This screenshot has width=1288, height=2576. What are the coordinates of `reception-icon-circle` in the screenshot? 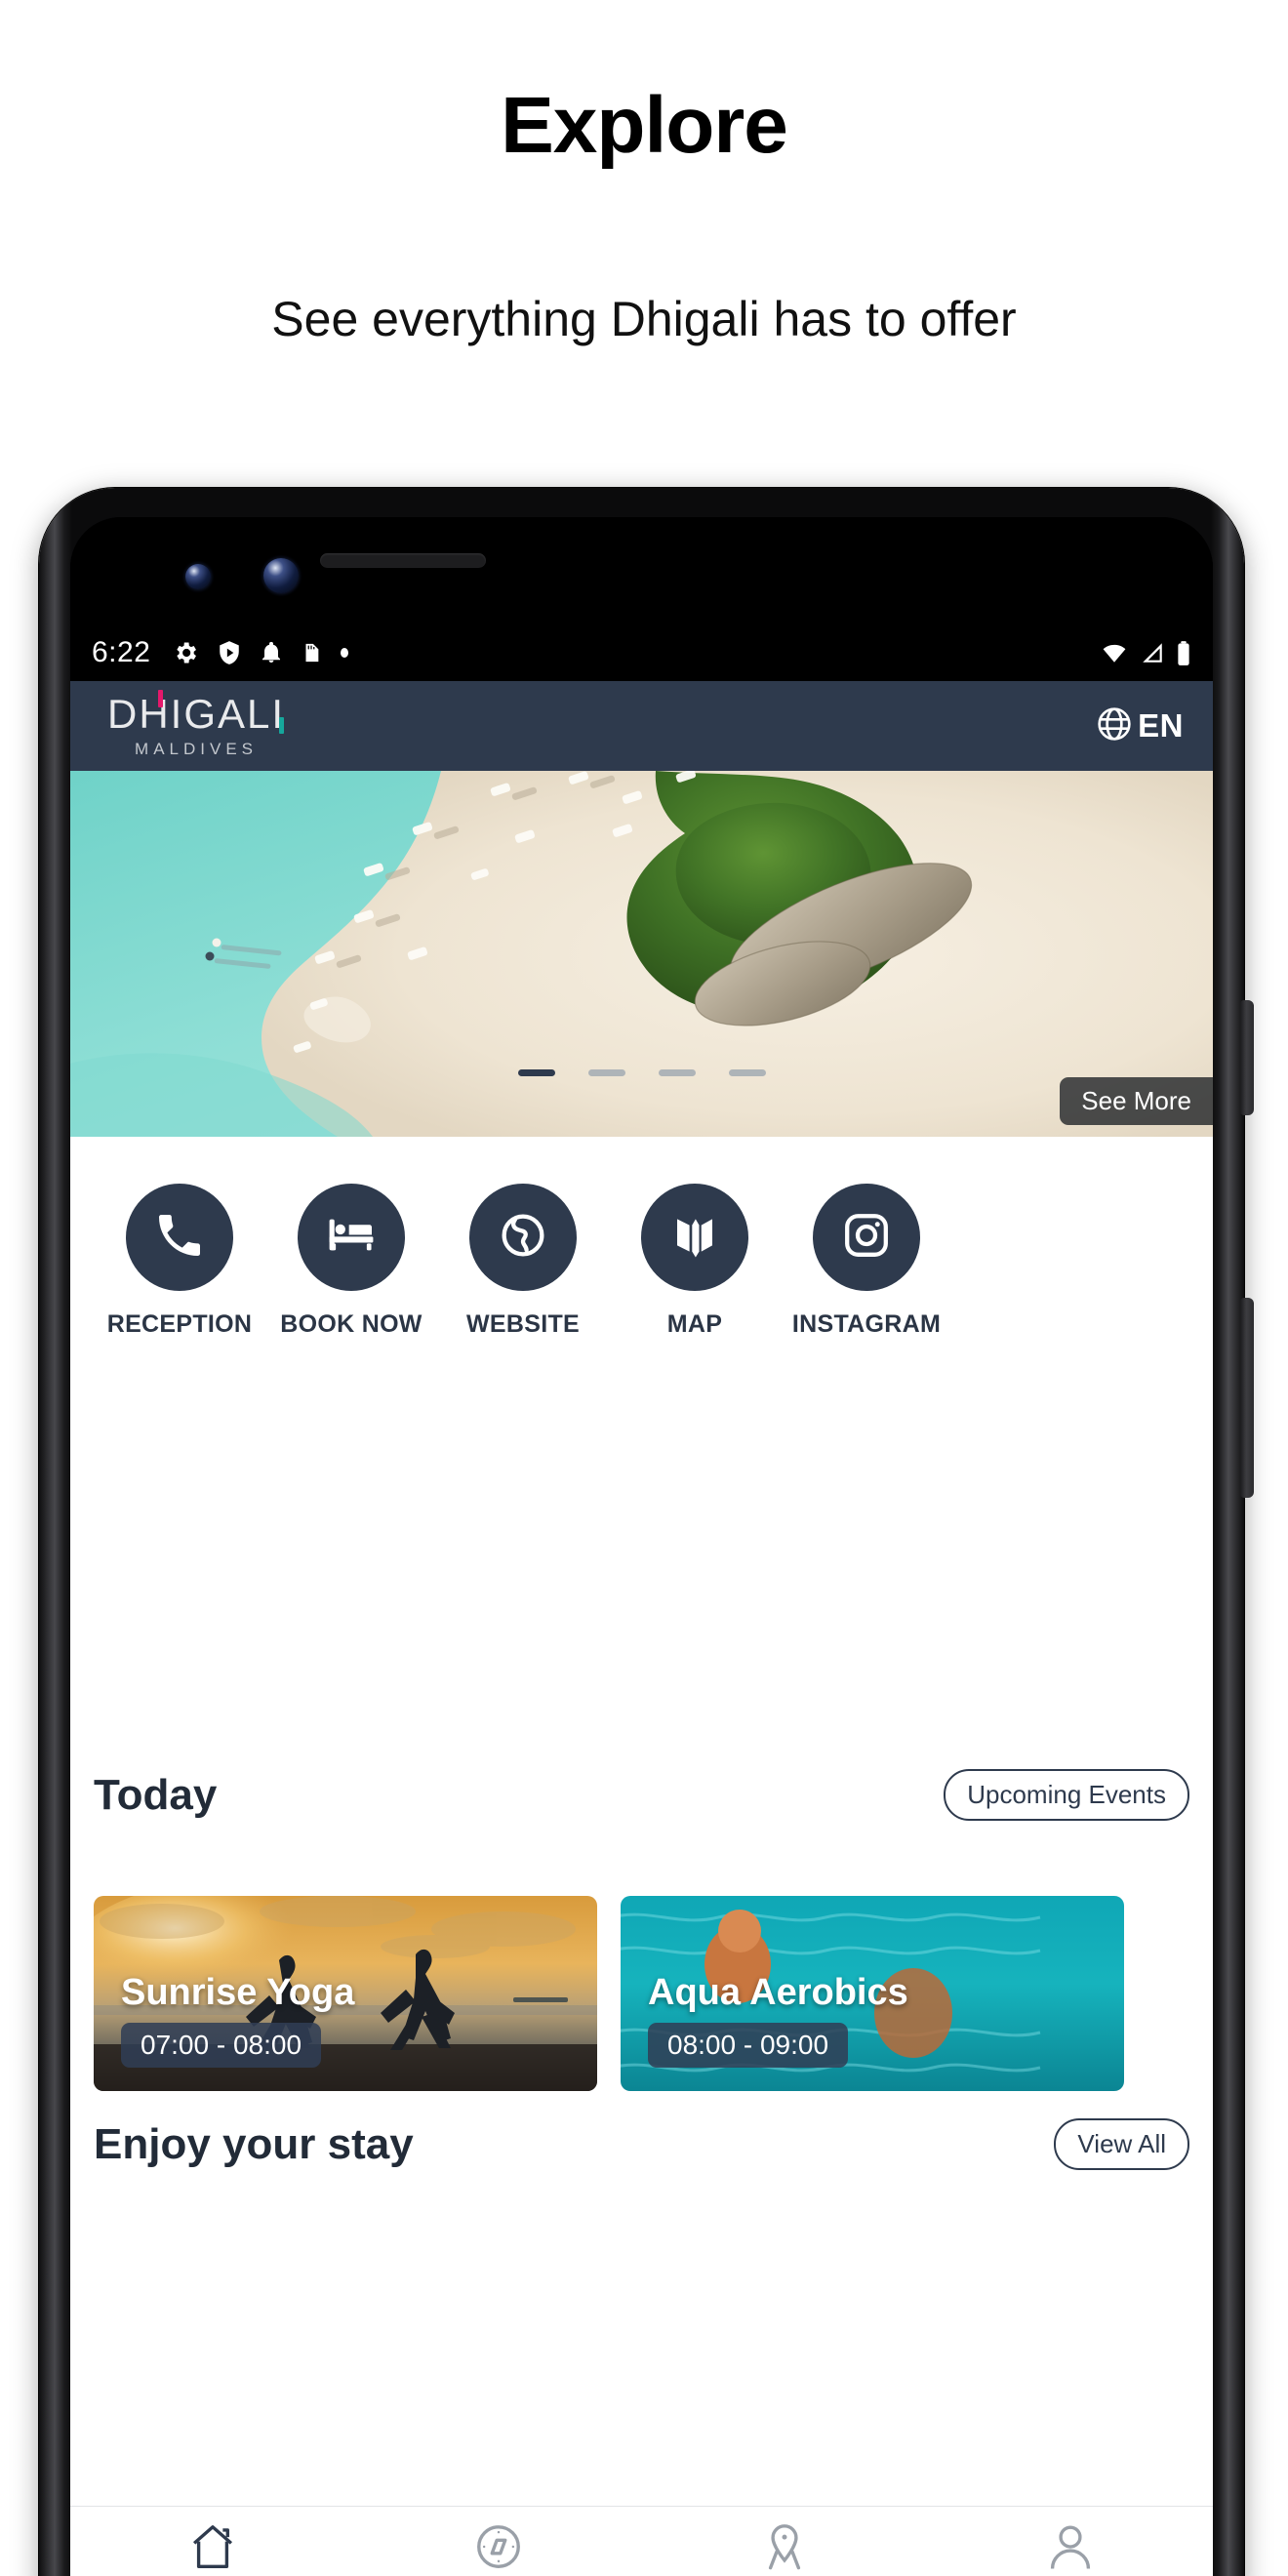 It's located at (179, 1237).